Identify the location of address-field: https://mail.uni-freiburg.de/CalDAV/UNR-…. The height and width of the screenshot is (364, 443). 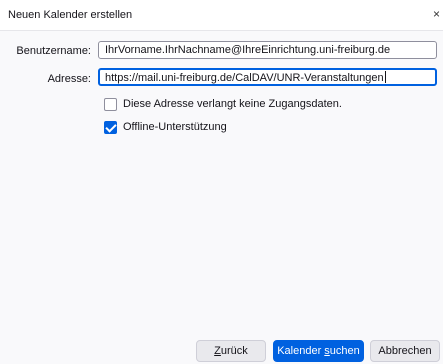
(267, 77).